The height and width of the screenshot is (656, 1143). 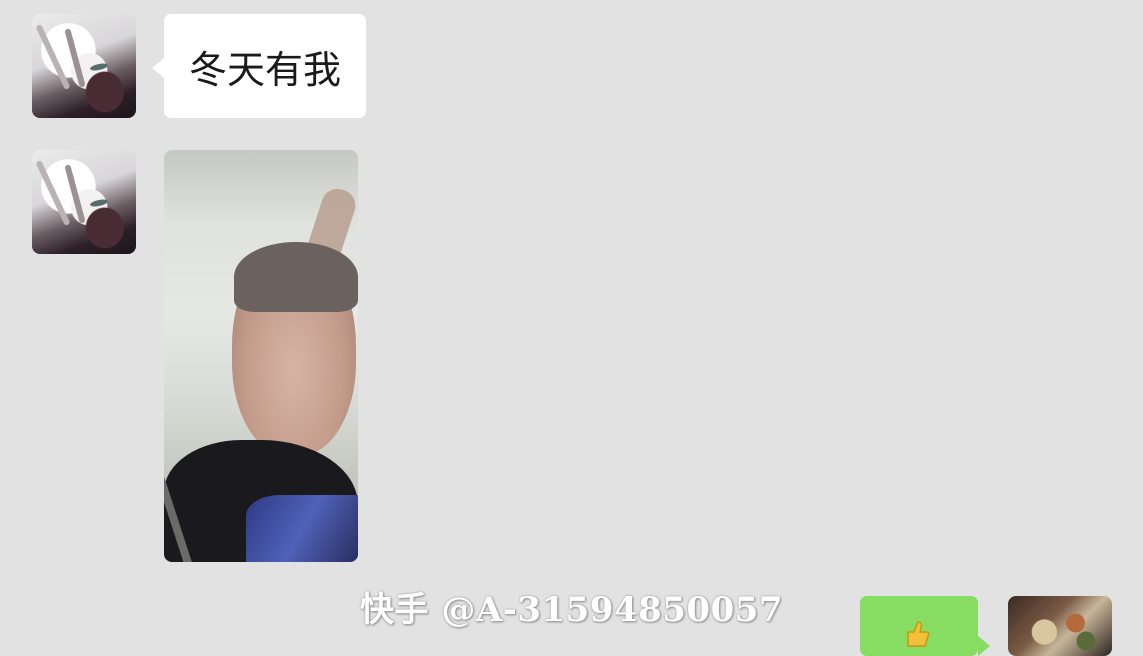 What do you see at coordinates (572, 610) in the screenshot?
I see `kuaishou-watermark: 快手 @A-31594850057` at bounding box center [572, 610].